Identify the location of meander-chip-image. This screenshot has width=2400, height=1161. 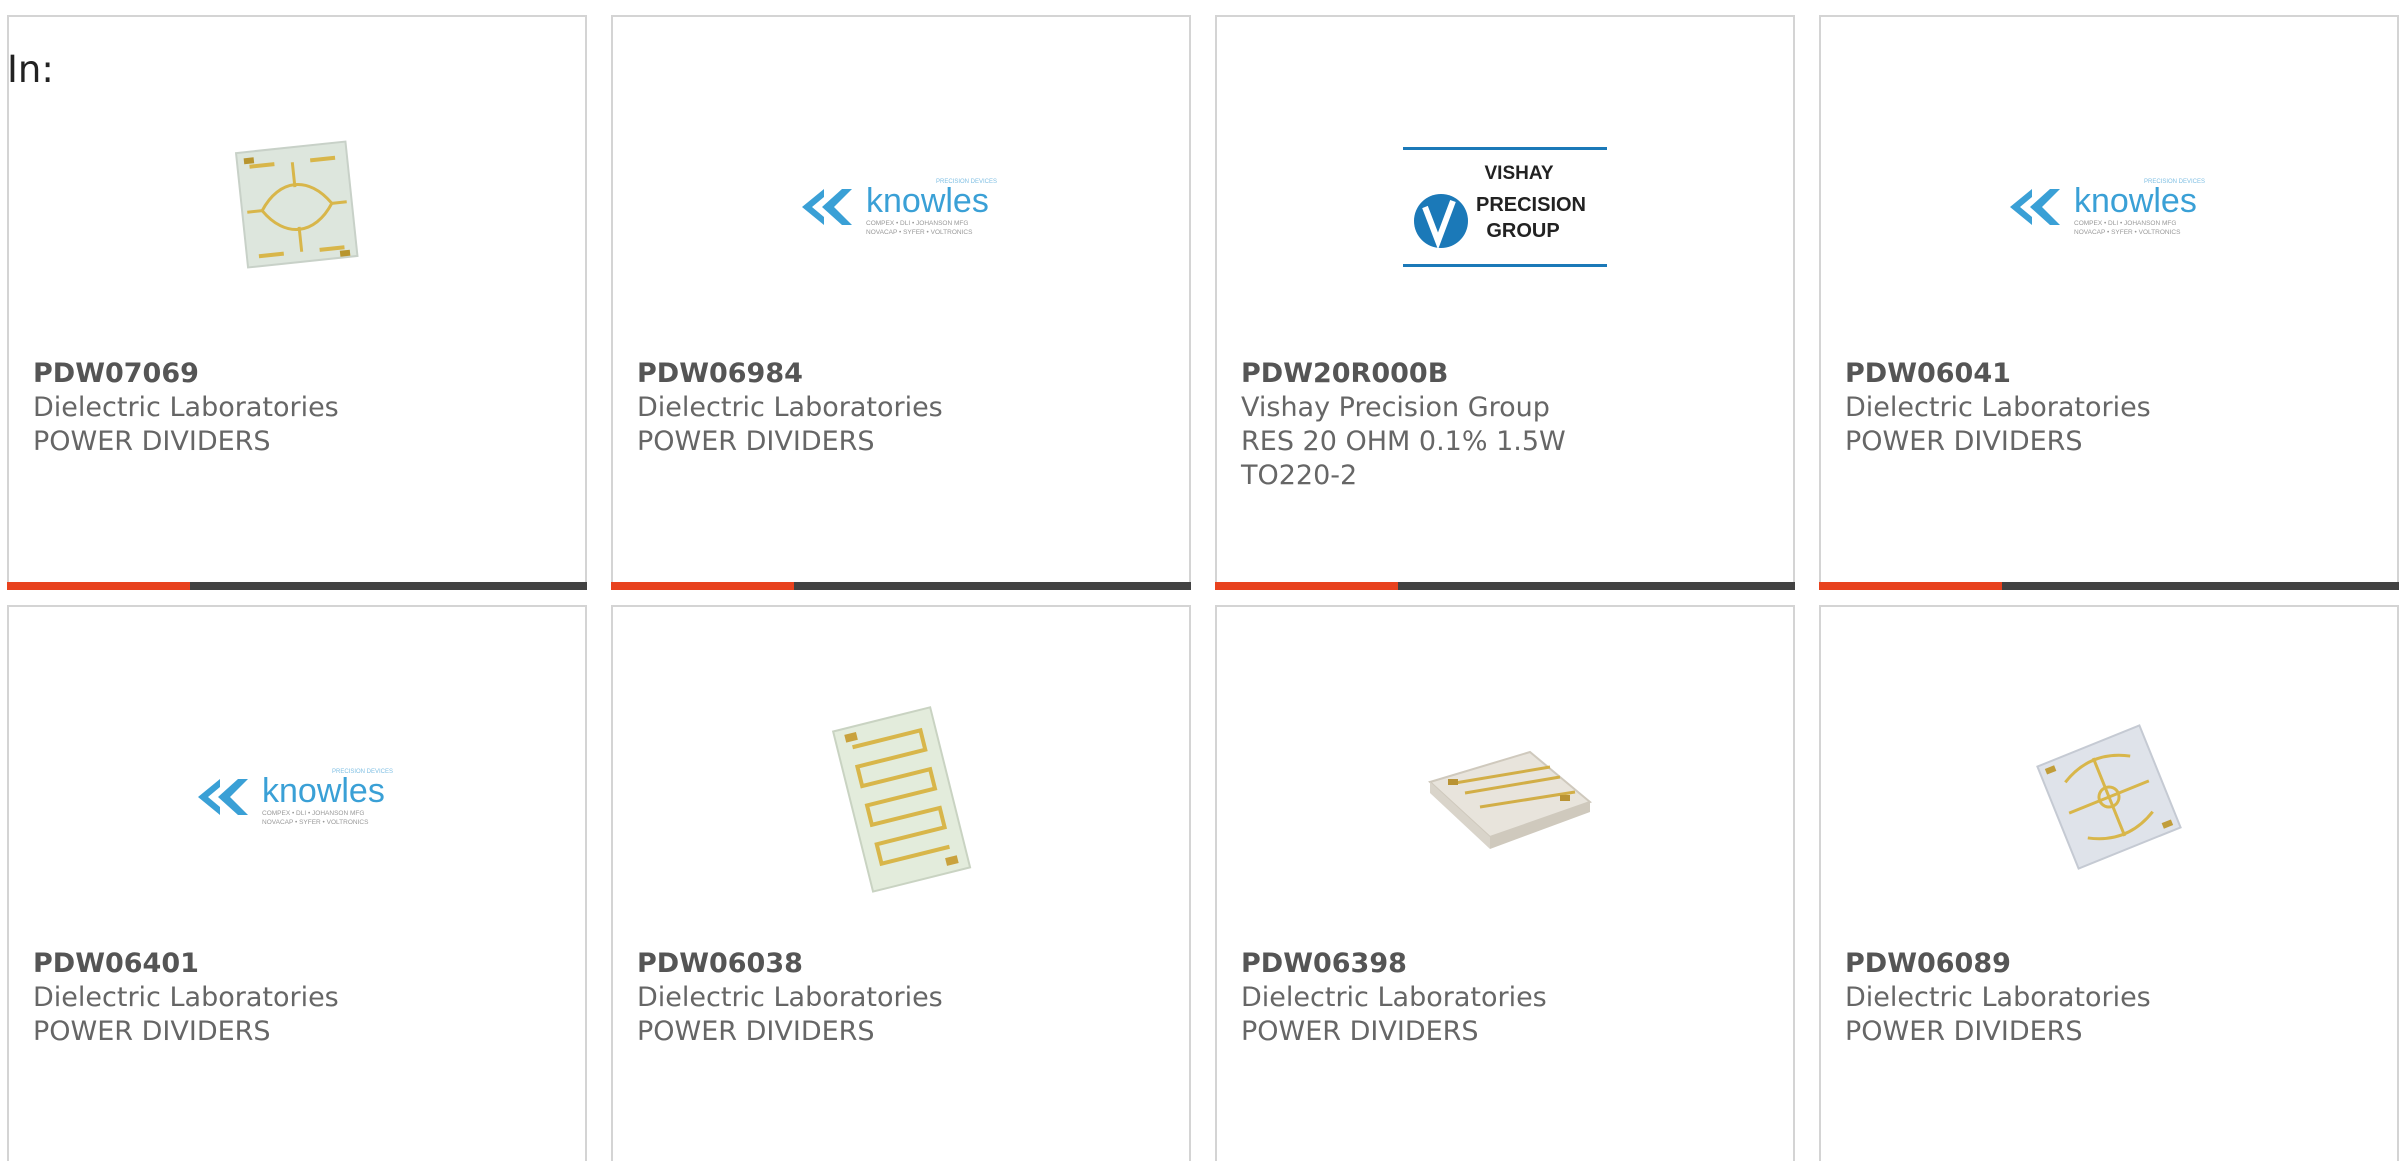
(901, 799).